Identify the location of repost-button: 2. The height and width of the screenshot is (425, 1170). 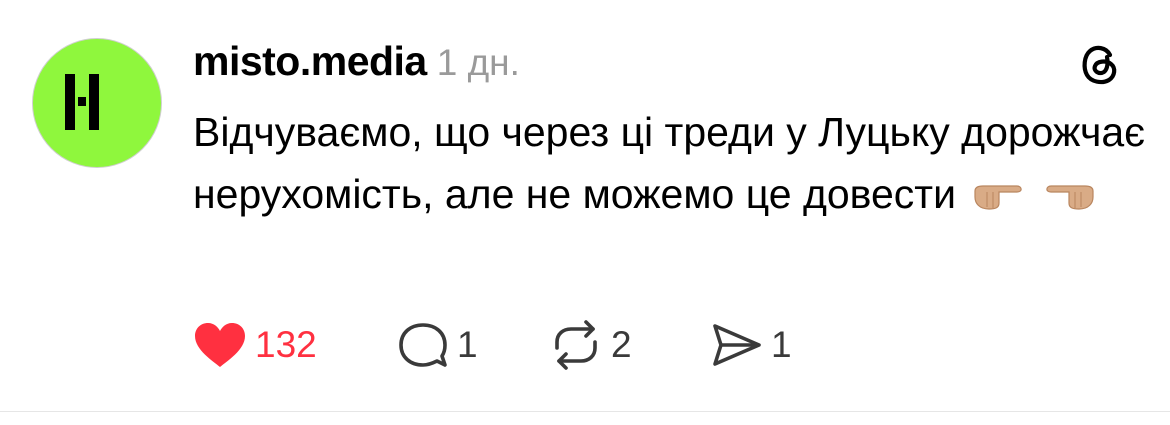
(590, 345).